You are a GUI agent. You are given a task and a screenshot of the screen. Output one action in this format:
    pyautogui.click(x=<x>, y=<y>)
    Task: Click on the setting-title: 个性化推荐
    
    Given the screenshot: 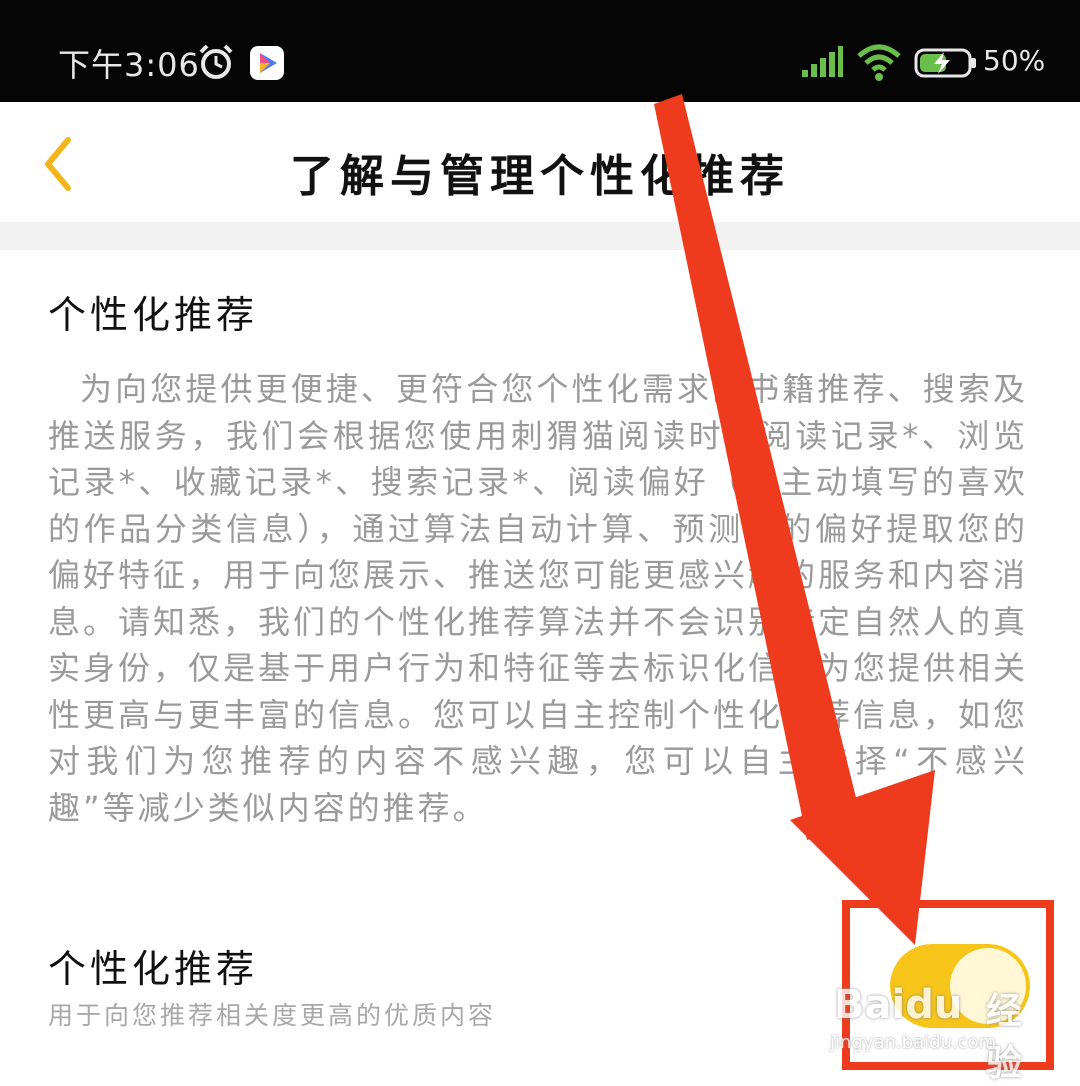 What is the action you would take?
    pyautogui.click(x=153, y=969)
    